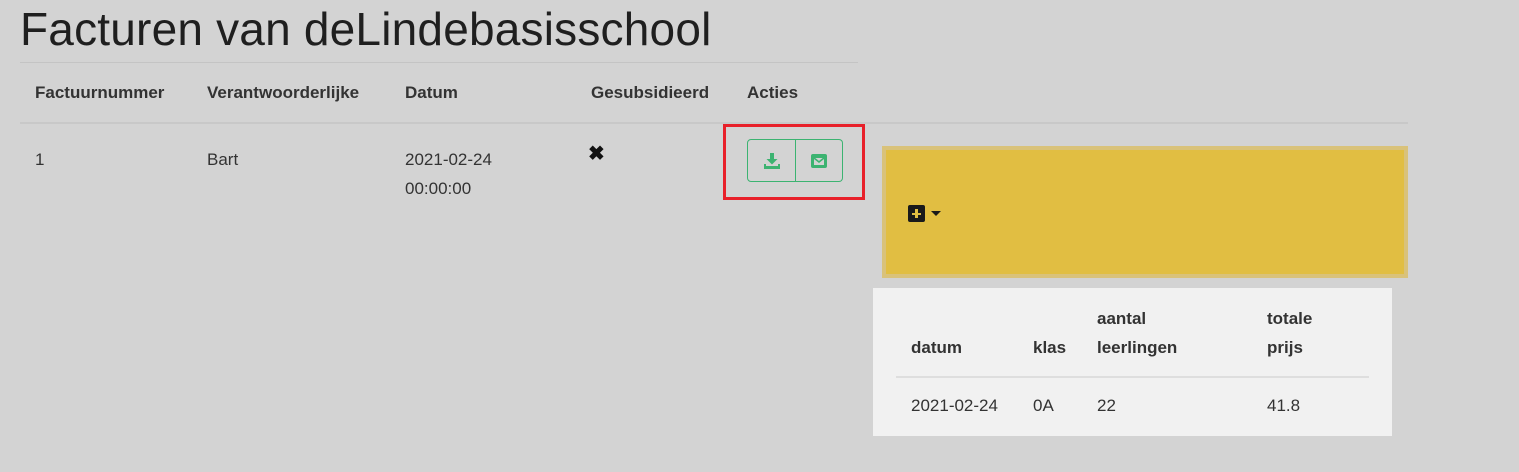 The height and width of the screenshot is (472, 1519). Describe the element at coordinates (1285, 347) in the screenshot. I see `detail-header-total-line2: prijs` at that location.